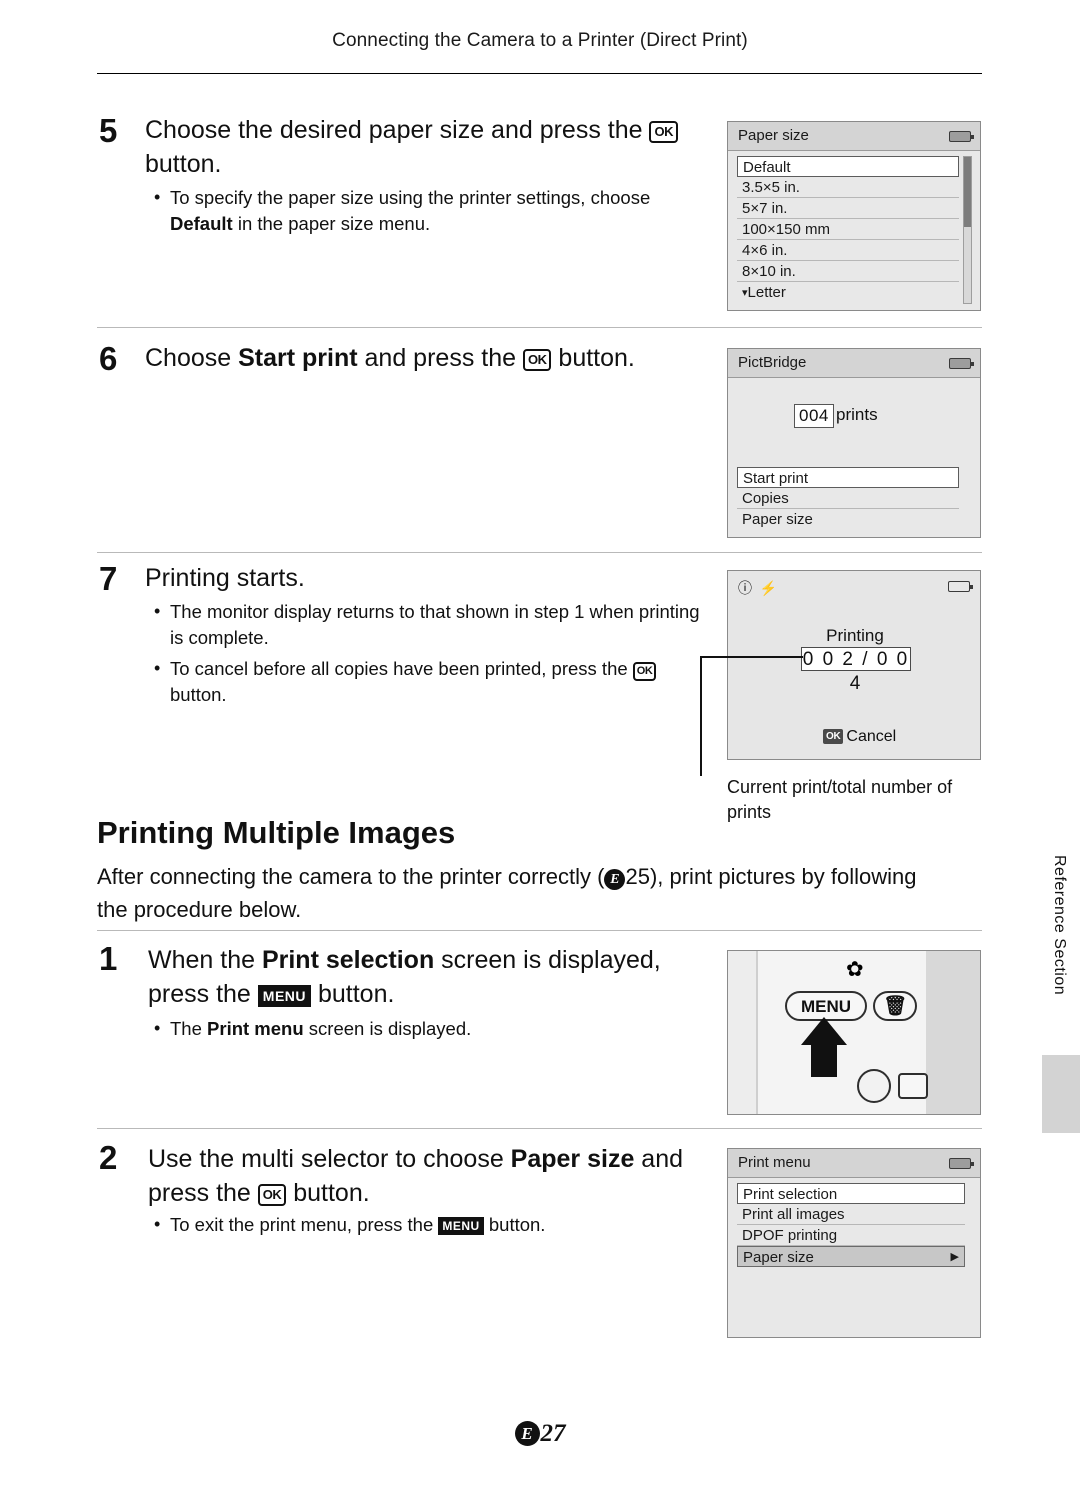 This screenshot has height=1486, width=1080. What do you see at coordinates (953, 1032) in the screenshot?
I see `camera-grip` at bounding box center [953, 1032].